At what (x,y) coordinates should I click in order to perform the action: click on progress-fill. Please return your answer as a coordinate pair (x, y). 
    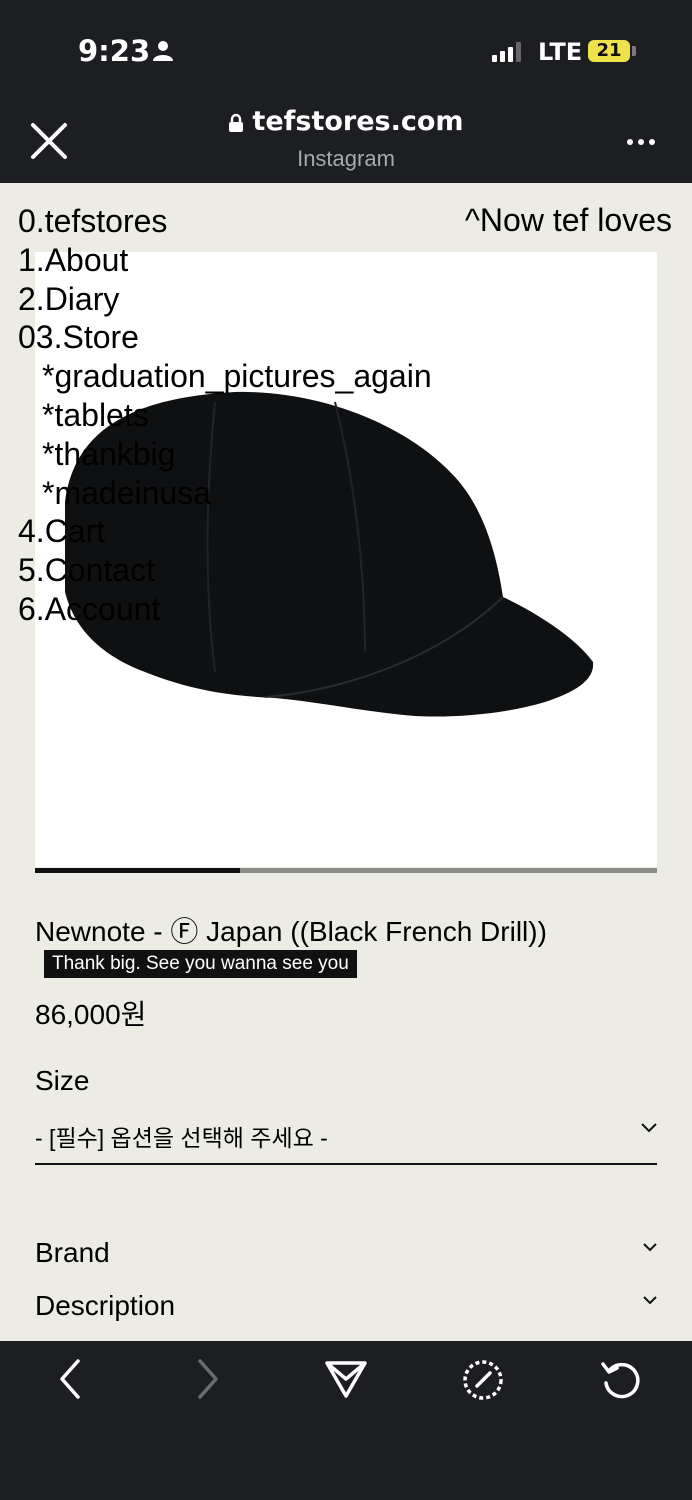
    Looking at the image, I should click on (138, 870).